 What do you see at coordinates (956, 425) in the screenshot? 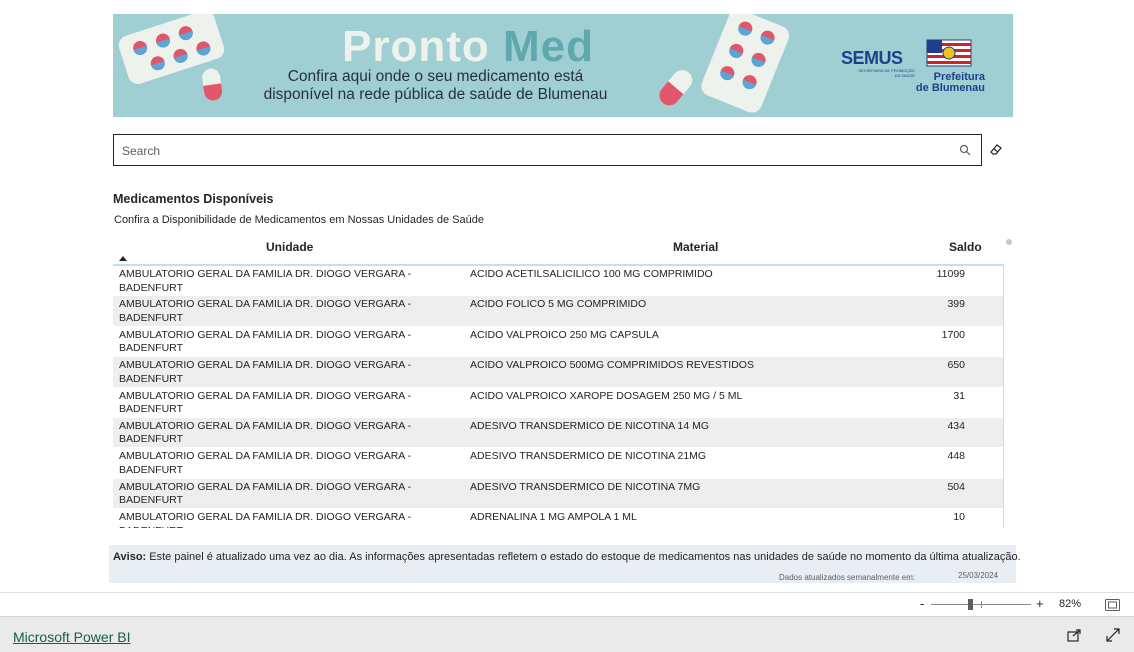
I see `cell-saldo: 434` at bounding box center [956, 425].